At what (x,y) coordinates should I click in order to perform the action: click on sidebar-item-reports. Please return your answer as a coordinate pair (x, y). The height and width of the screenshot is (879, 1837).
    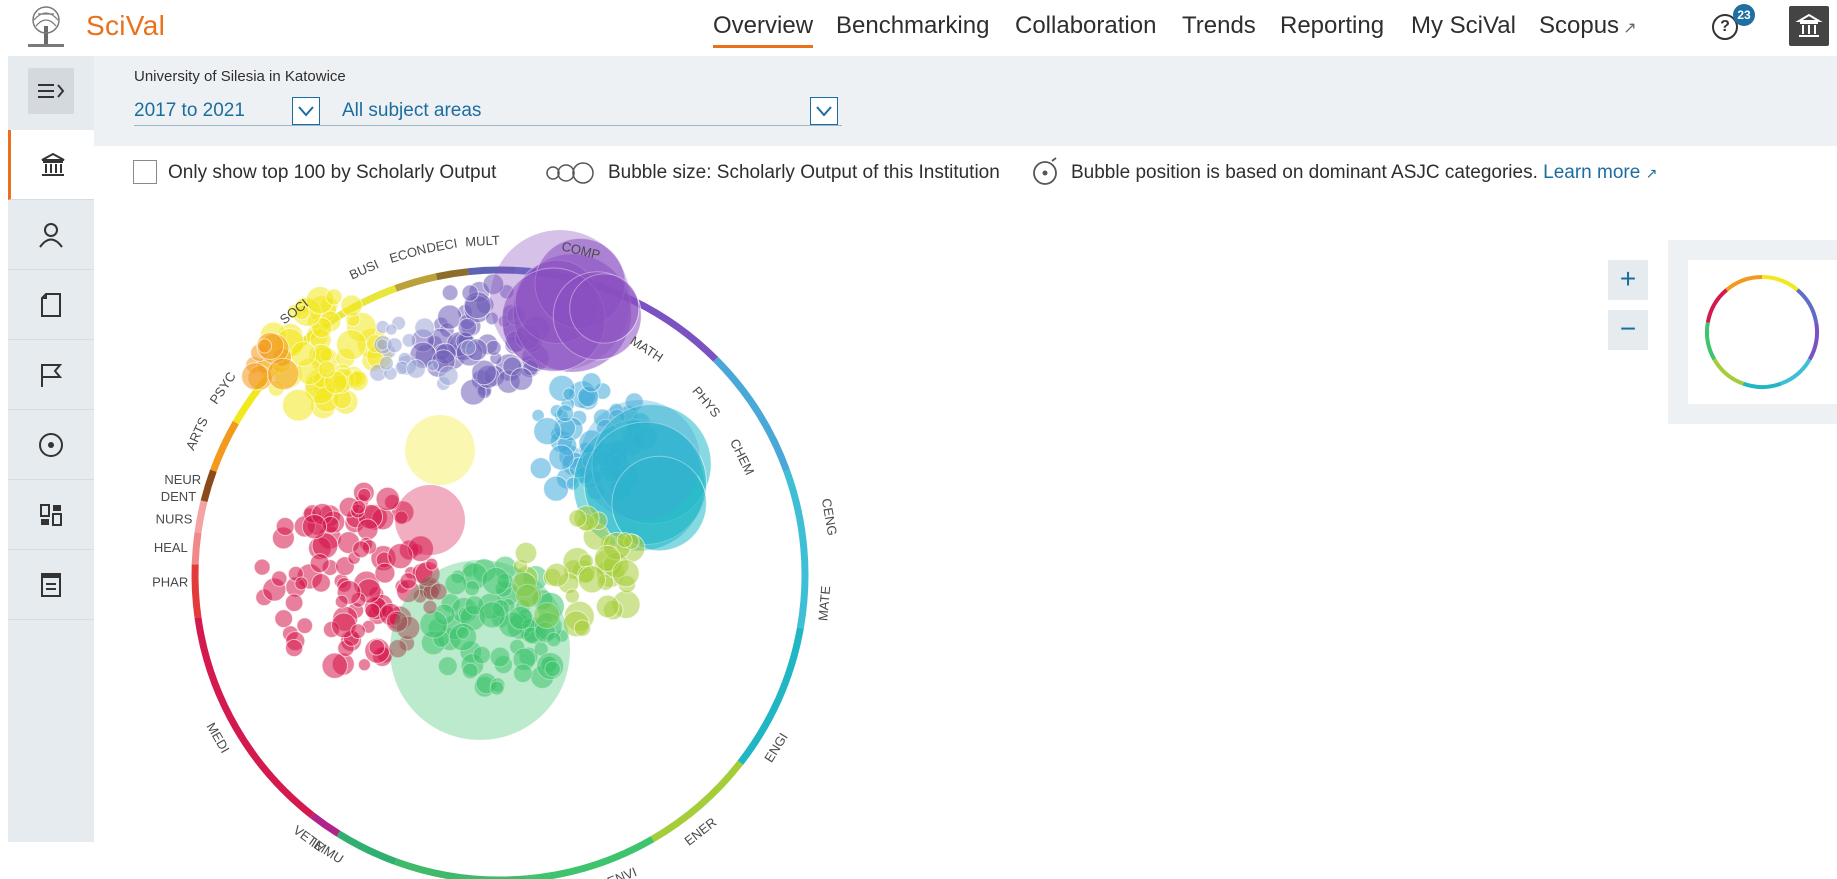
    Looking at the image, I should click on (51, 585).